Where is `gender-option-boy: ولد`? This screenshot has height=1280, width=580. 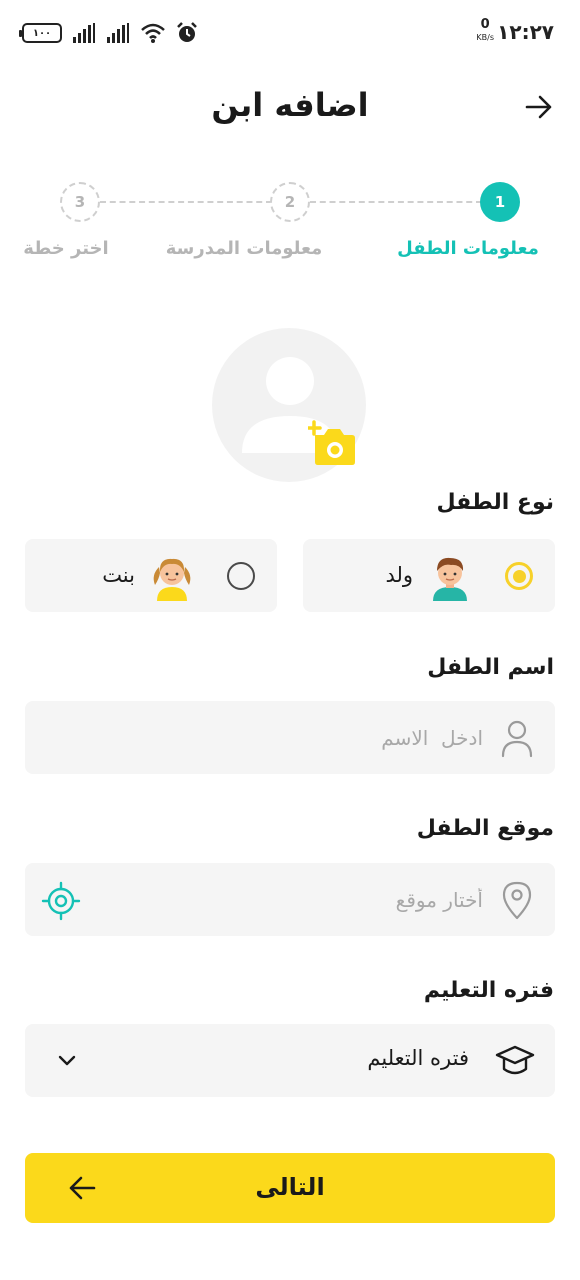 gender-option-boy: ولد is located at coordinates (429, 575).